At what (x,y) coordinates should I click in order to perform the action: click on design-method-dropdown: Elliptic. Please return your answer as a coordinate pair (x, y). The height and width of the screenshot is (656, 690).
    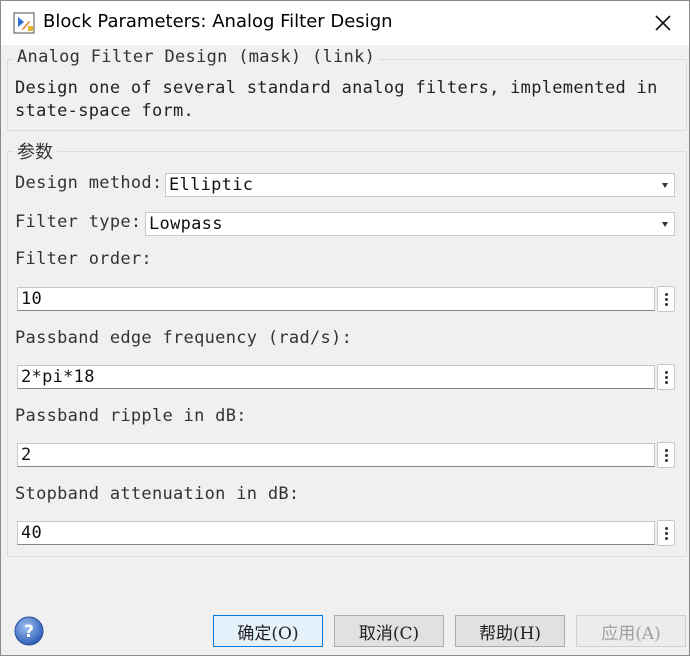
    Looking at the image, I should click on (420, 185).